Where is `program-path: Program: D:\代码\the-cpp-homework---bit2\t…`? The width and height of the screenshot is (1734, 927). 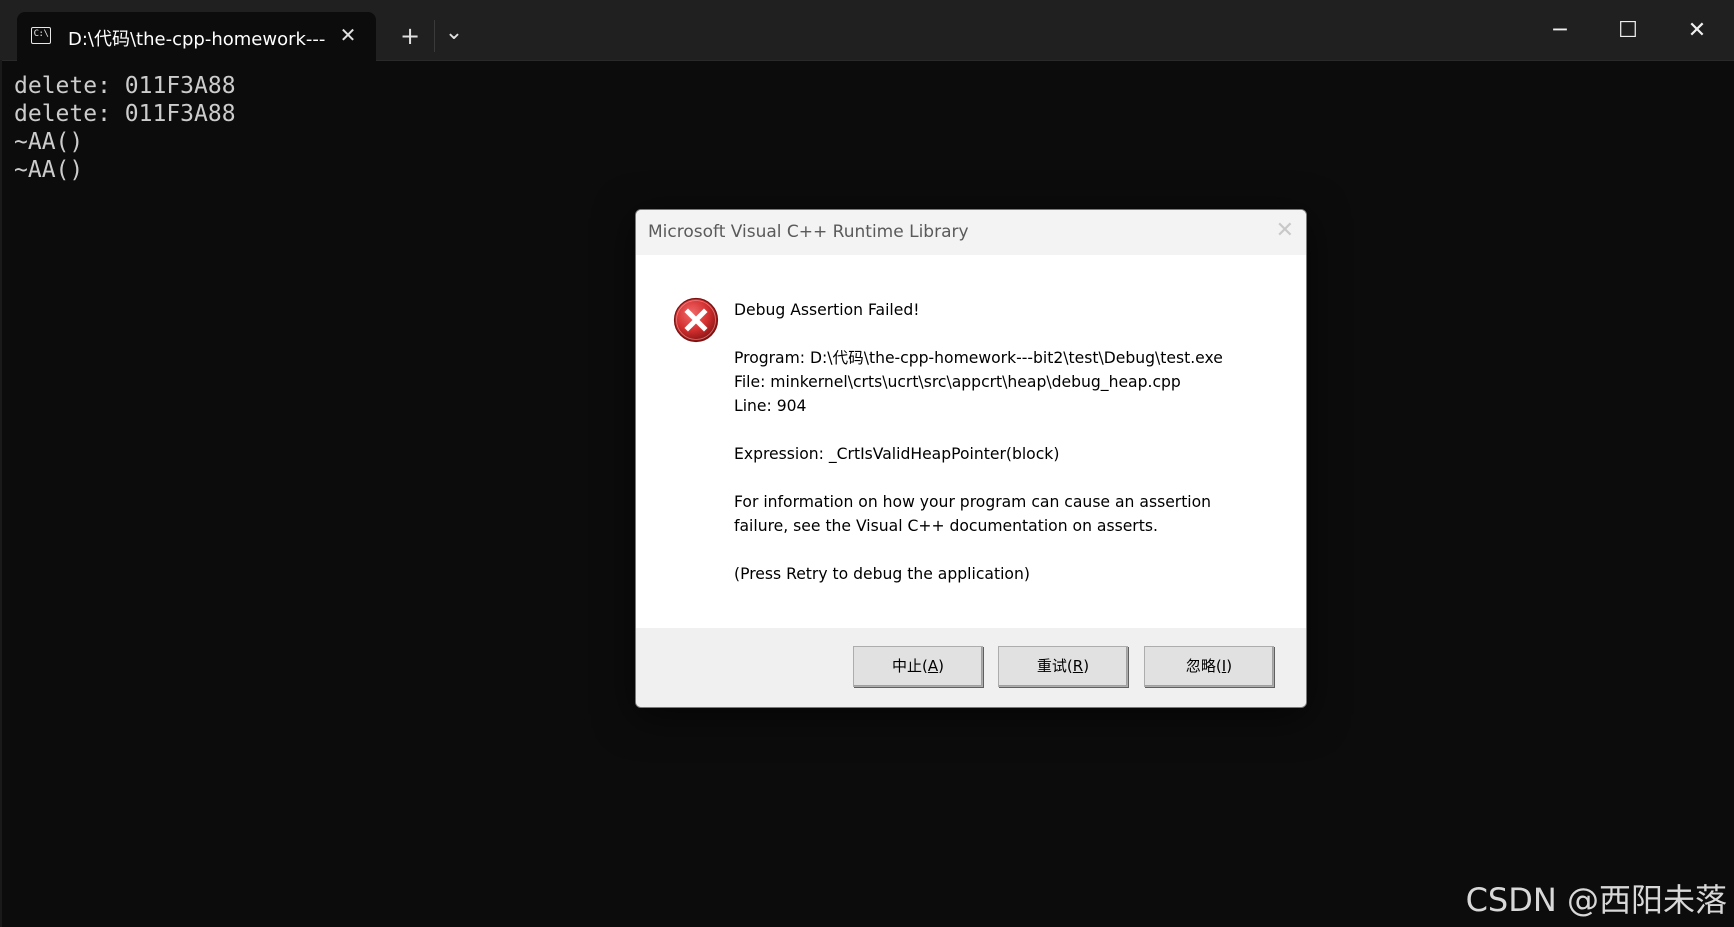 program-path: Program: D:\代码\the-cpp-homework---bit2\t… is located at coordinates (978, 358).